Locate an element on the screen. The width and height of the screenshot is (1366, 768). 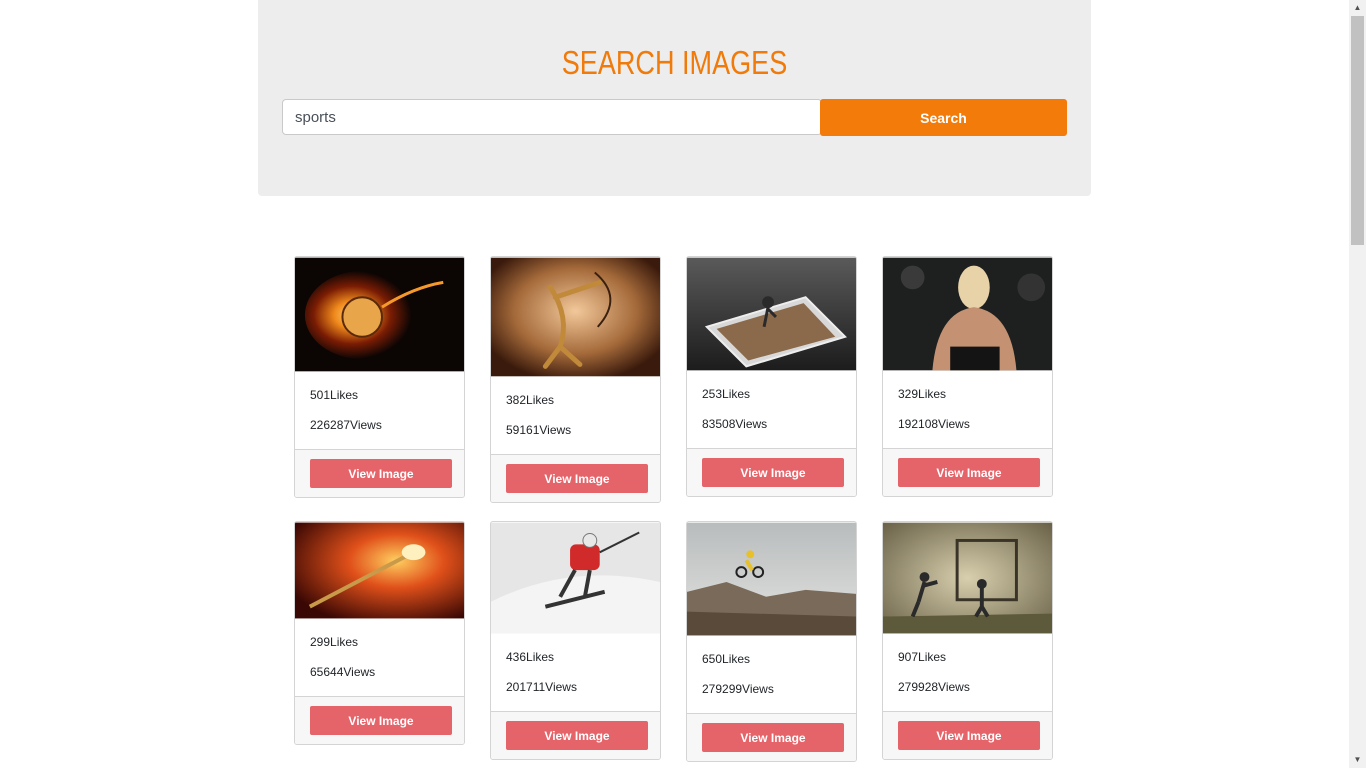
likes-count: 299Likes is located at coordinates (334, 642).